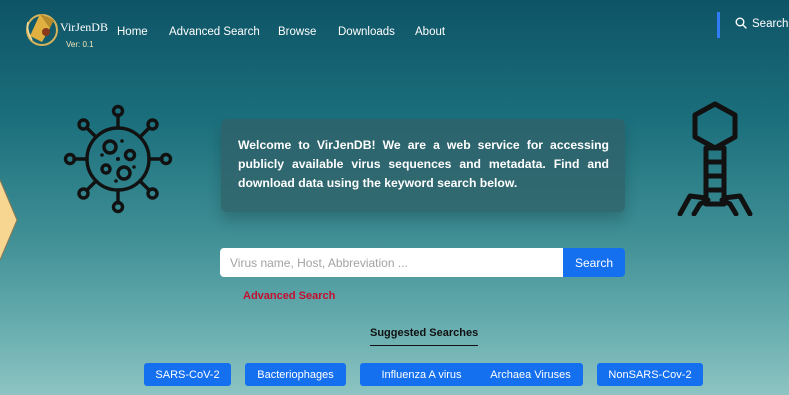 The image size is (789, 395). I want to click on nav-advanced-search: Advanced Search, so click(214, 32).